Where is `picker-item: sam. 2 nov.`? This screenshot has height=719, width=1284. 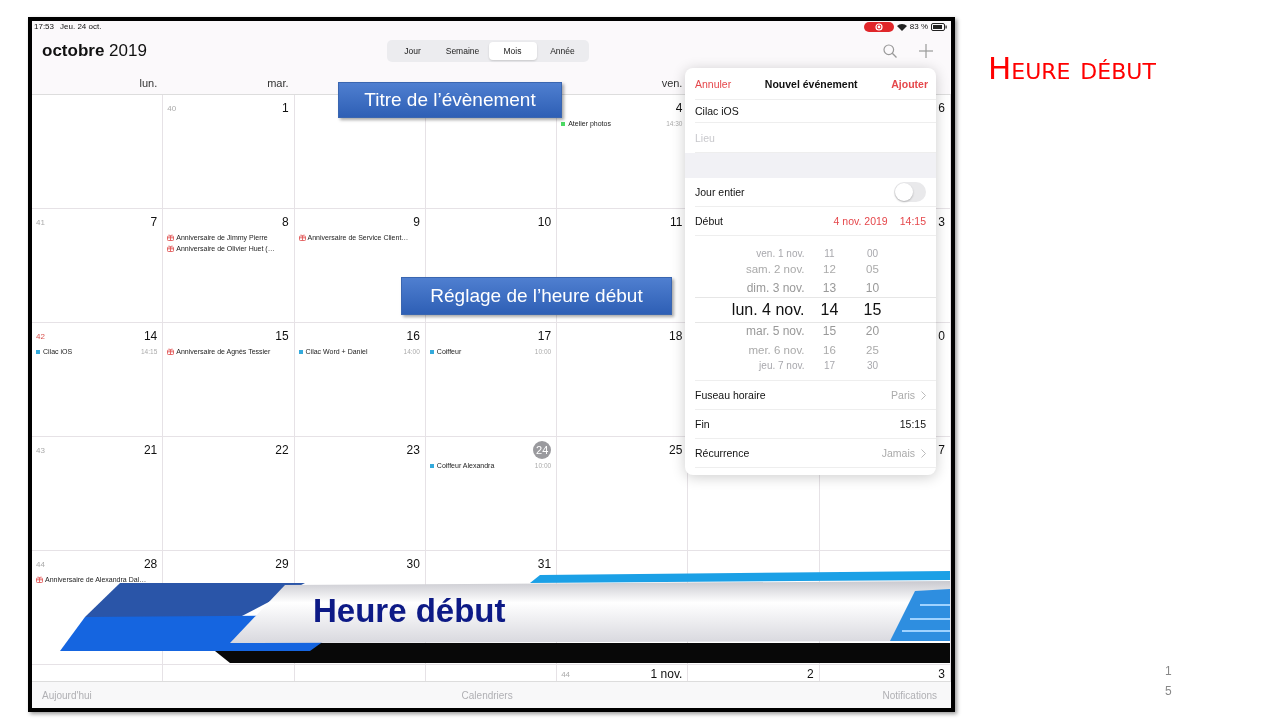 picker-item: sam. 2 nov. is located at coordinates (775, 269).